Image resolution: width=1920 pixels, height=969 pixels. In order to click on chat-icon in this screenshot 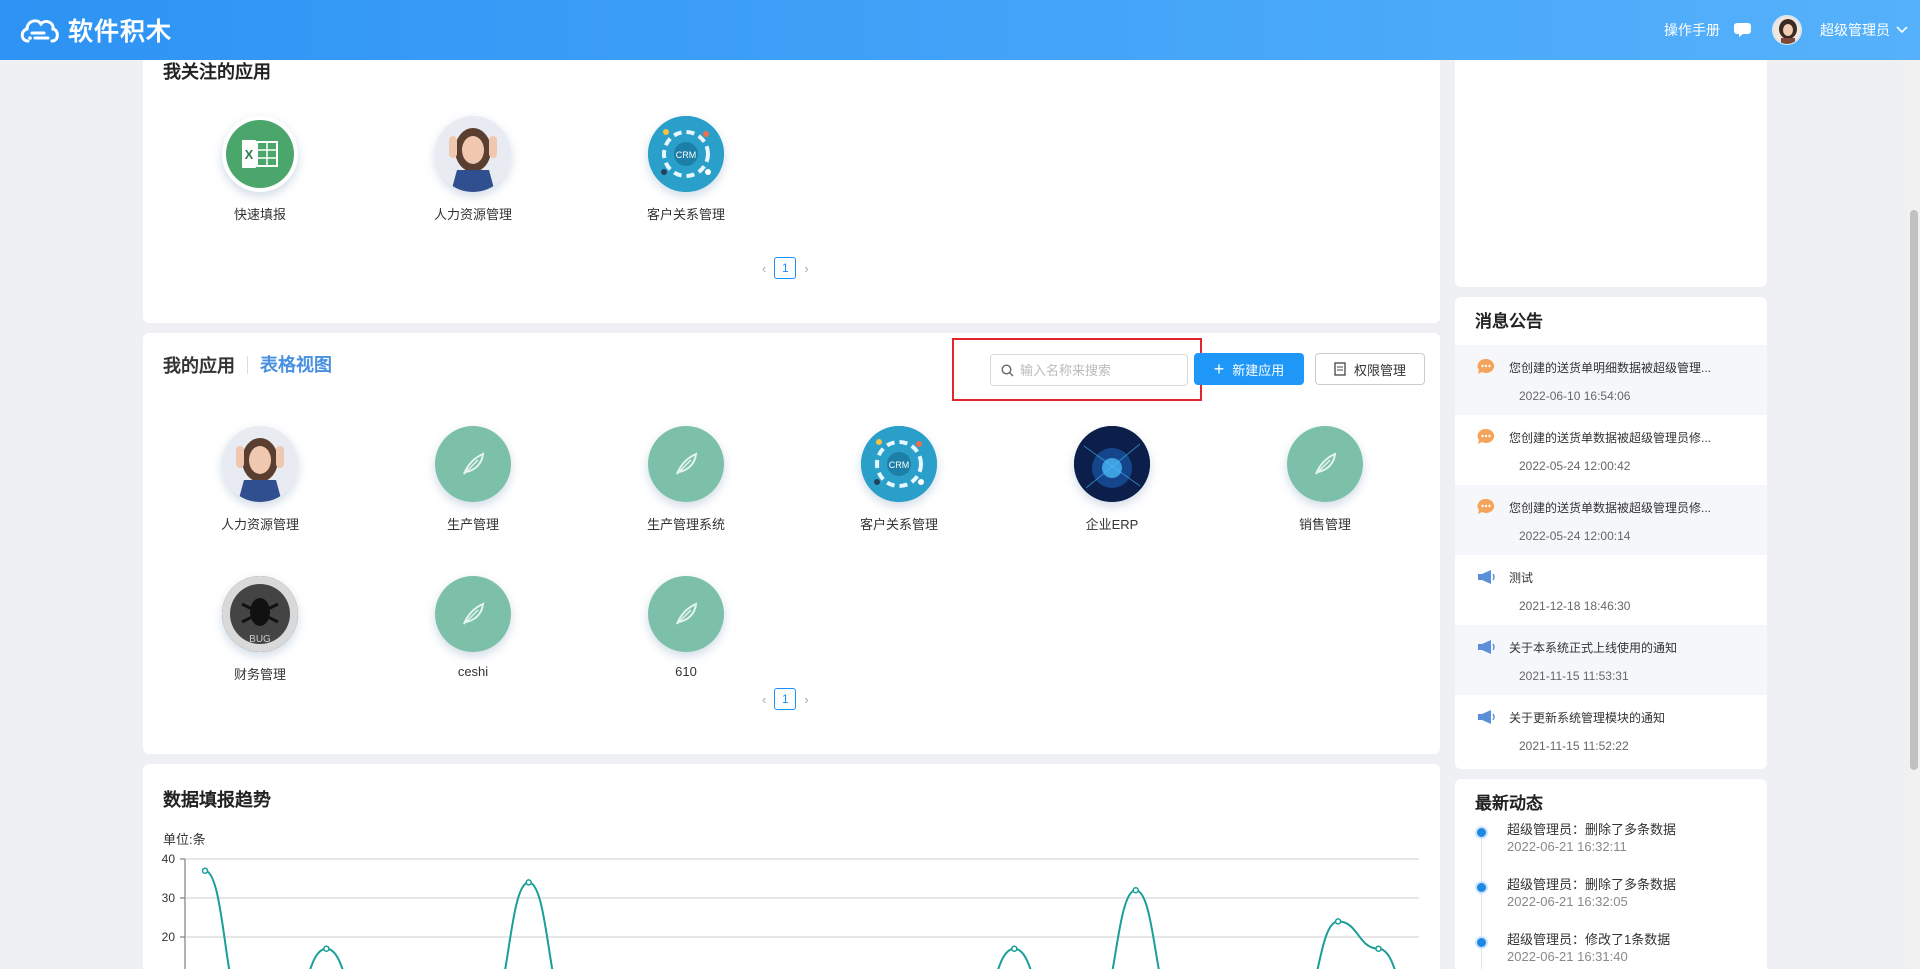, I will do `click(1744, 30)`.